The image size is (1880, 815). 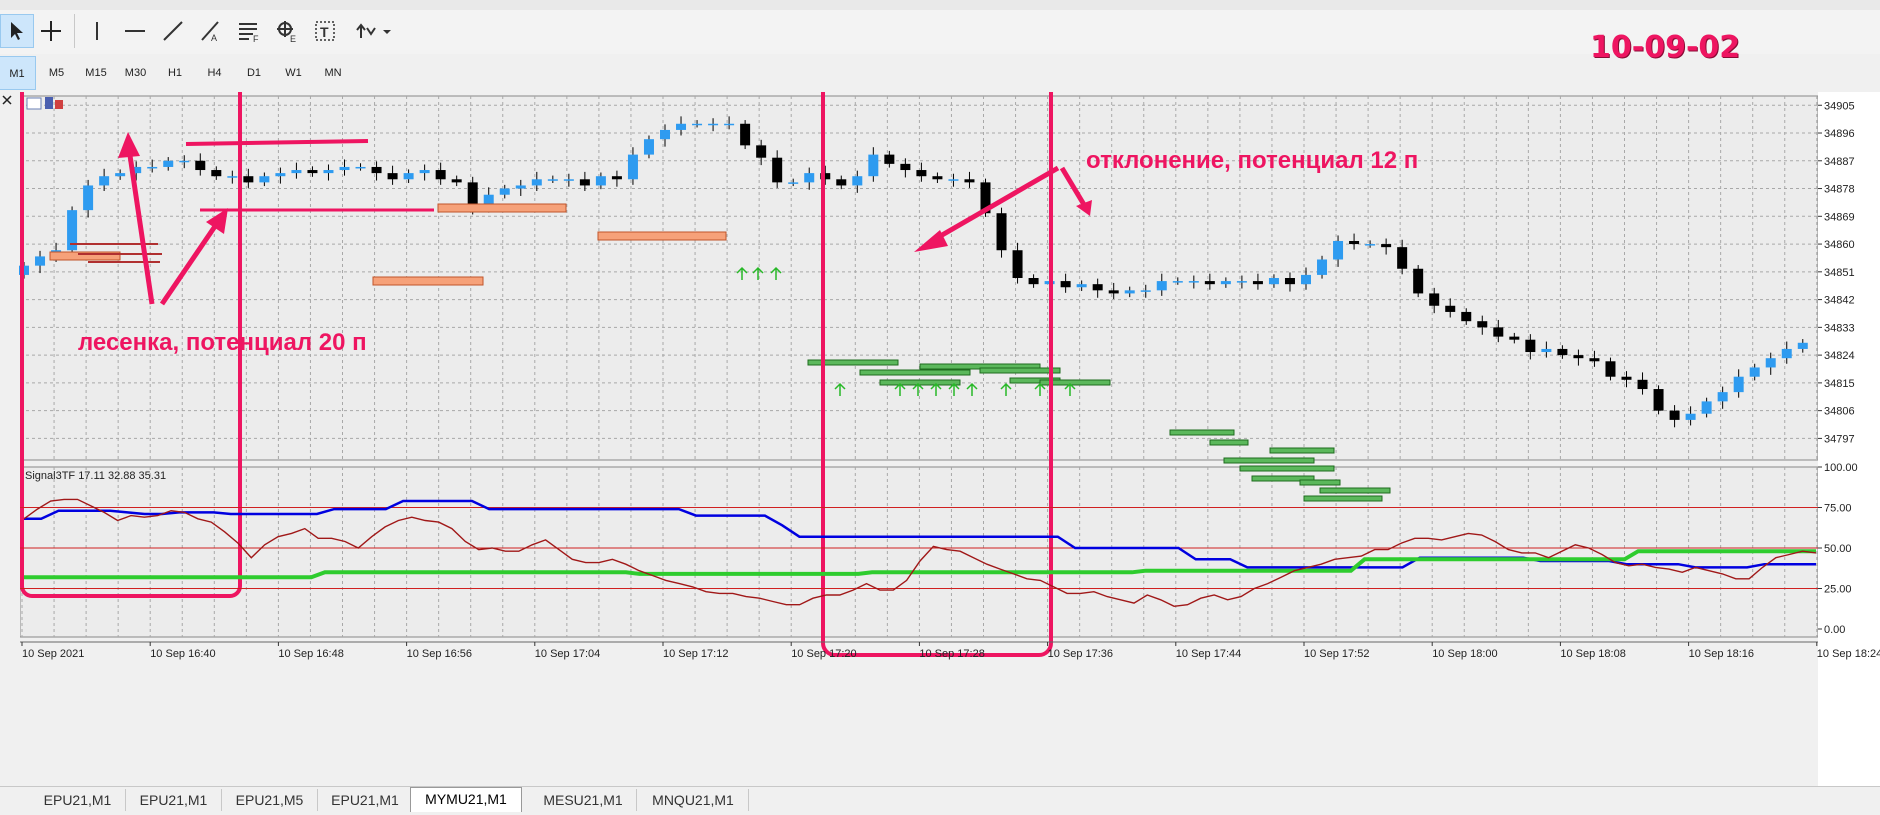 What do you see at coordinates (34, 103) in the screenshot?
I see `chart-list-icon` at bounding box center [34, 103].